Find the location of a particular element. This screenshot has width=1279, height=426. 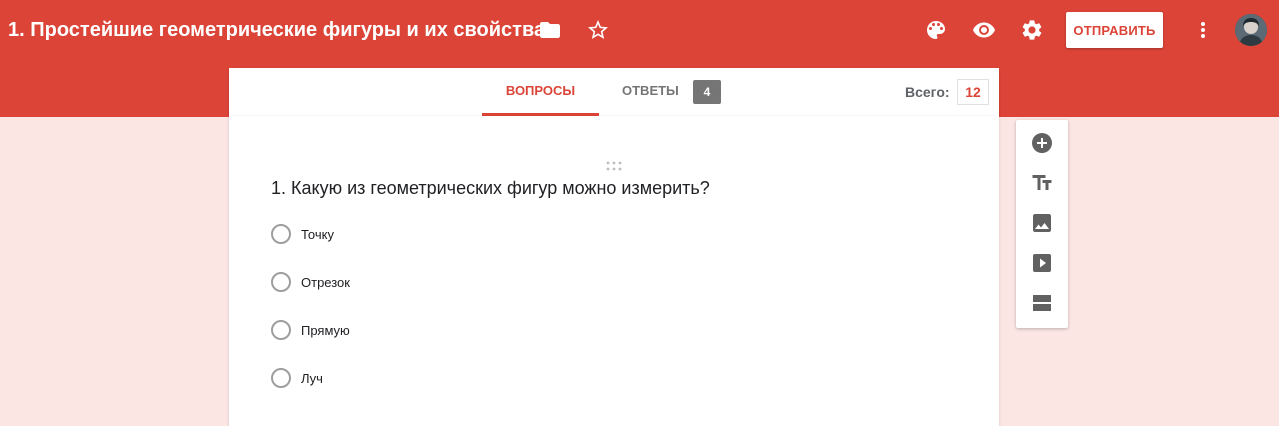

total-points-field: 12 is located at coordinates (973, 92).